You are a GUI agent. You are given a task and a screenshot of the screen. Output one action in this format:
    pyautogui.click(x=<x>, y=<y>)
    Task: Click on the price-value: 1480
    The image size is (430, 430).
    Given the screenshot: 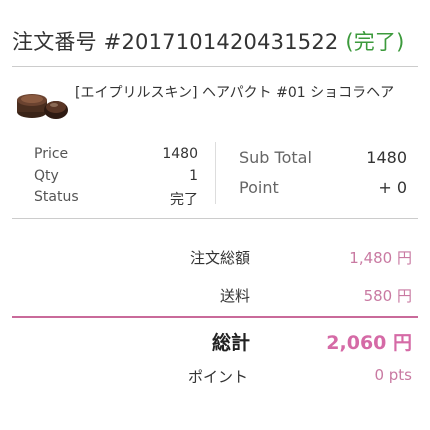 What is the action you would take?
    pyautogui.click(x=180, y=154)
    